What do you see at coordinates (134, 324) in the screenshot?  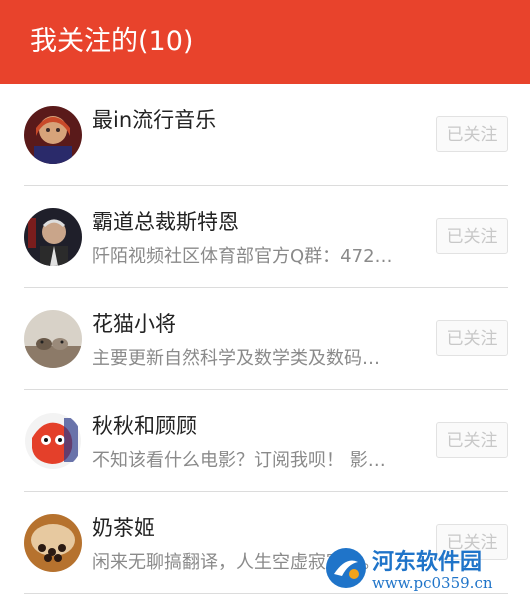 I see `item-title: 花猫小将` at bounding box center [134, 324].